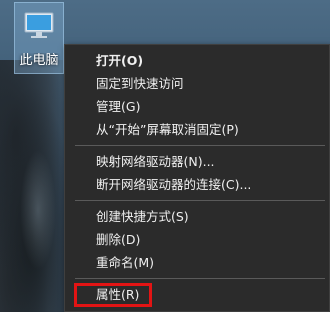  Describe the element at coordinates (197, 216) in the screenshot. I see `menu-item-create-shortcut: 创建快捷方式(S)` at that location.